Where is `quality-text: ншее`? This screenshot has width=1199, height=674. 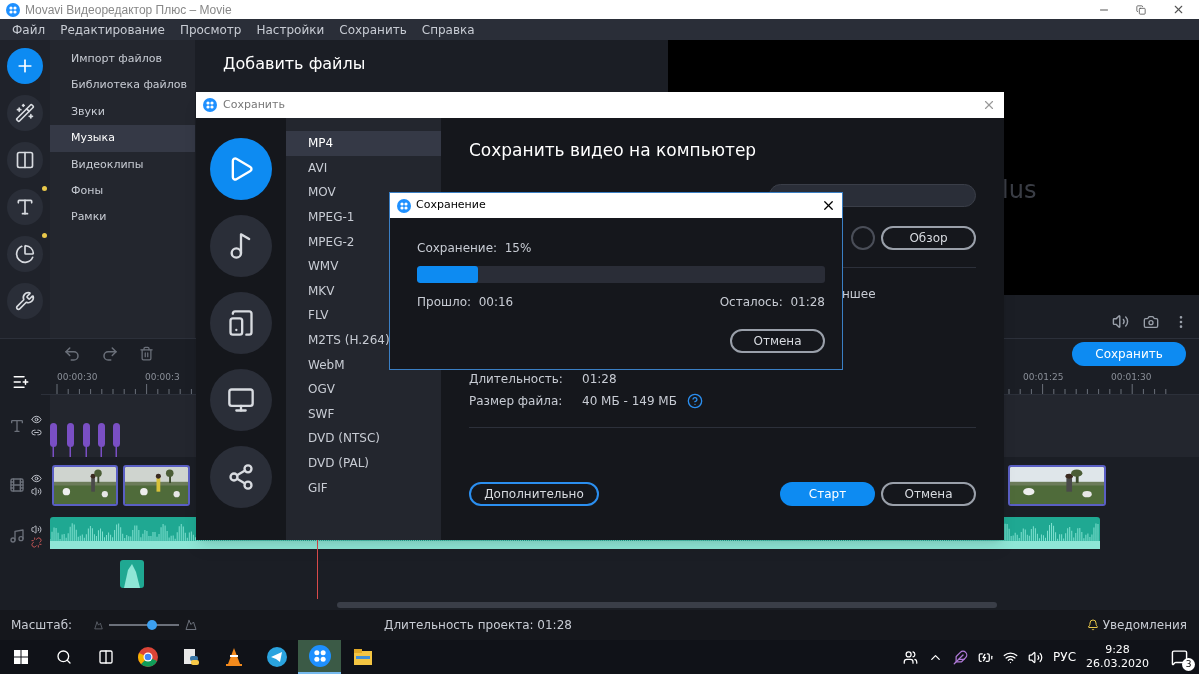
quality-text: ншее is located at coordinates (859, 294).